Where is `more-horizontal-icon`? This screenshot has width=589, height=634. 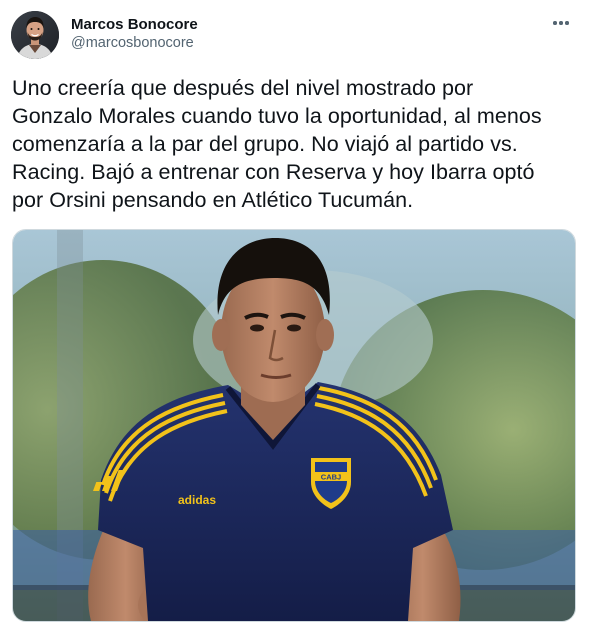
more-horizontal-icon is located at coordinates (561, 23).